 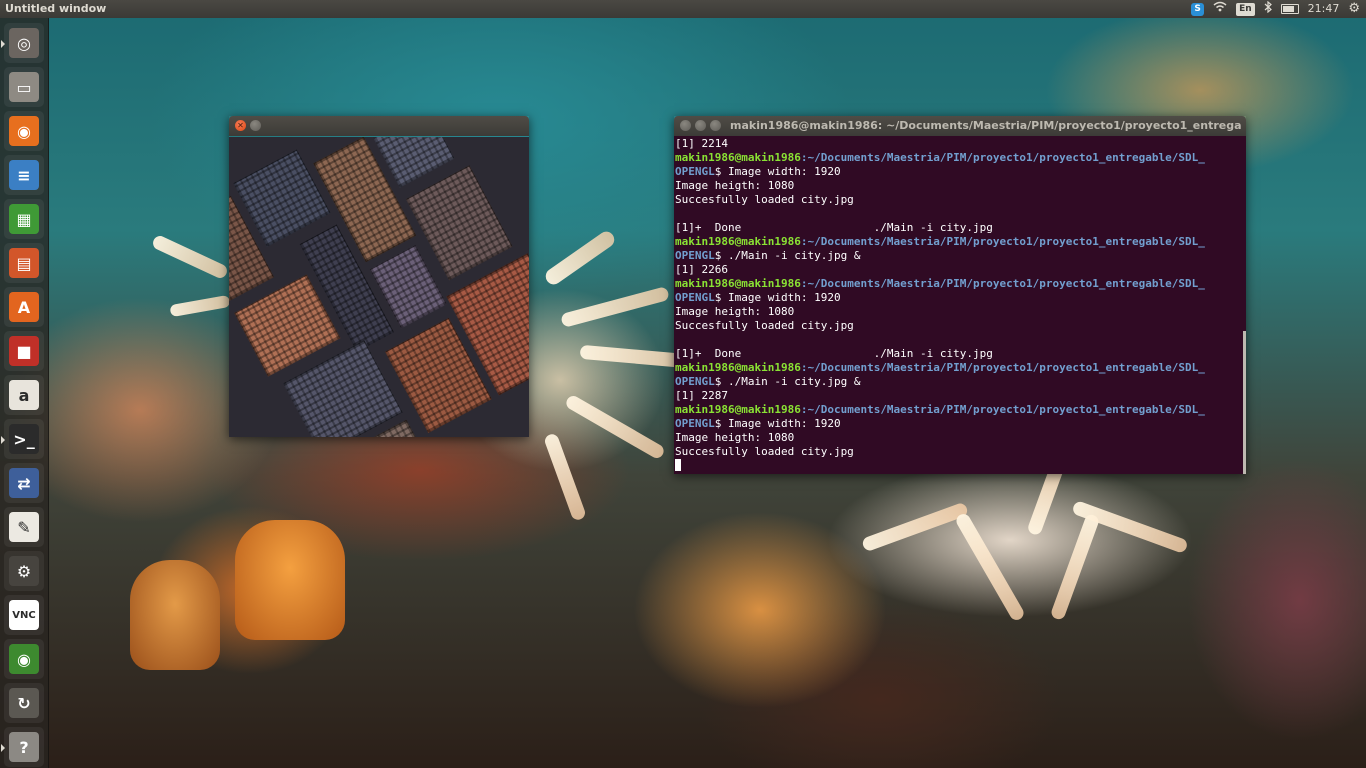 What do you see at coordinates (1324, 9) in the screenshot?
I see `clock: 21:47` at bounding box center [1324, 9].